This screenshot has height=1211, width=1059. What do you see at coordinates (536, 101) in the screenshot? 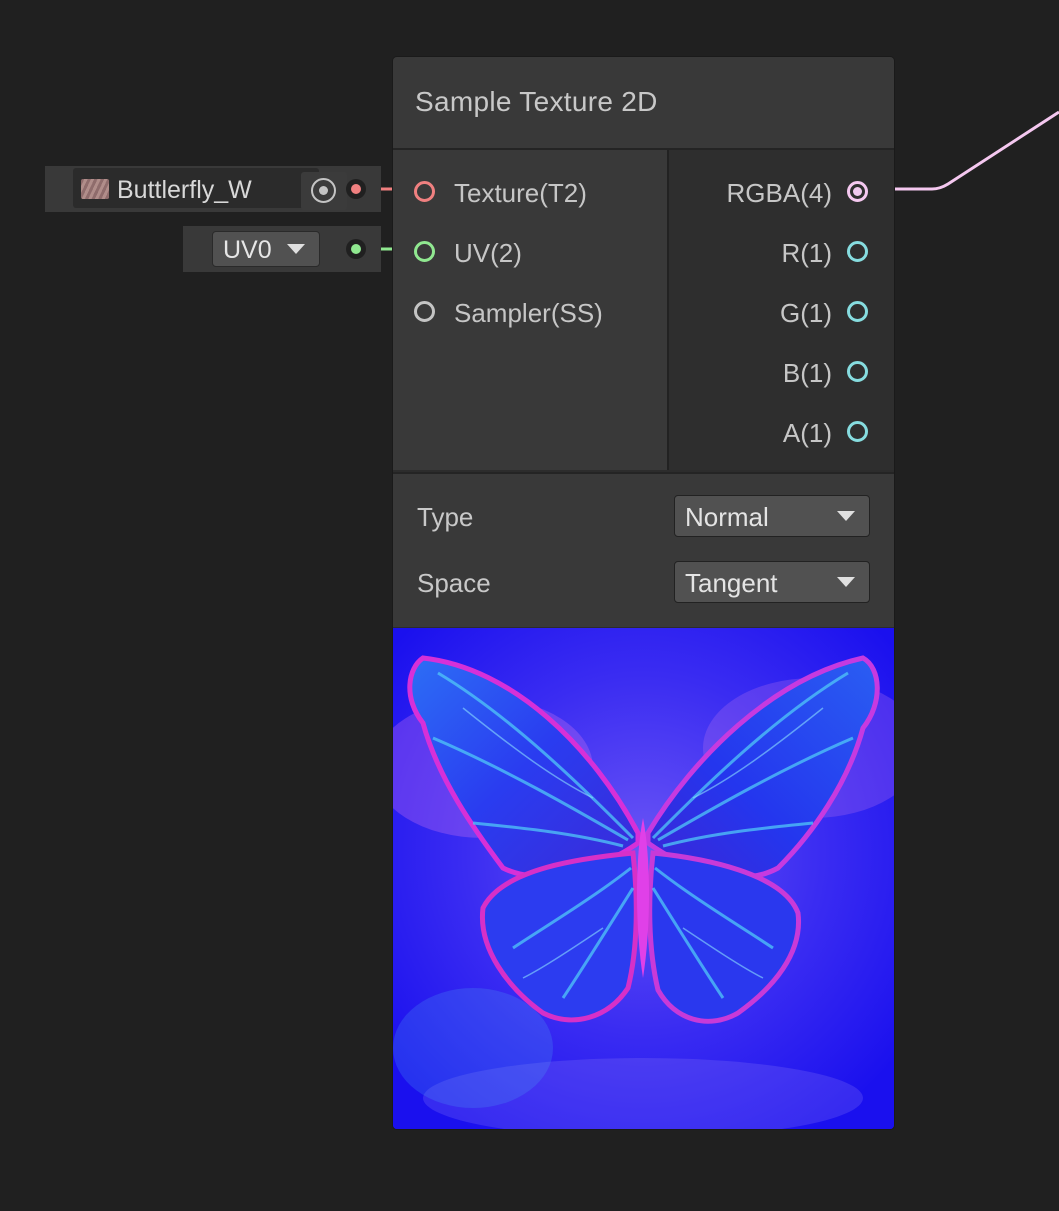
I see `node-title: Sample Texture 2D` at bounding box center [536, 101].